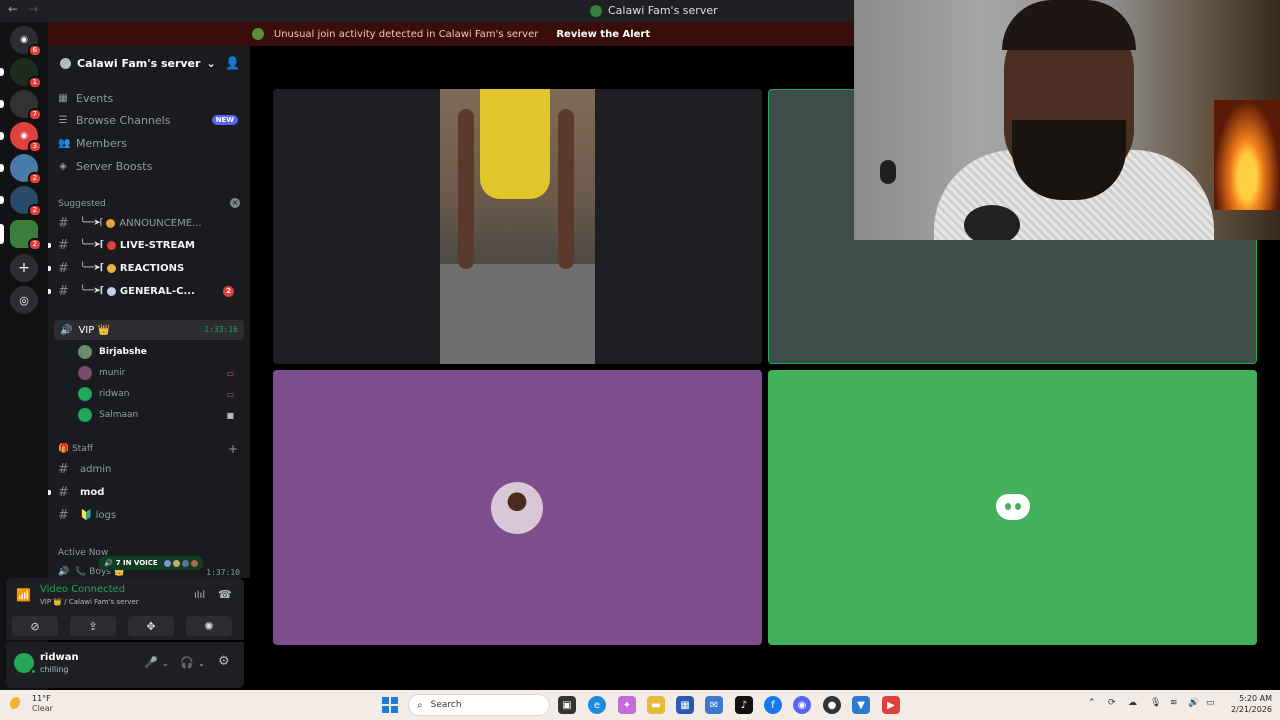  I want to click on hash-icon: #, so click(63, 492).